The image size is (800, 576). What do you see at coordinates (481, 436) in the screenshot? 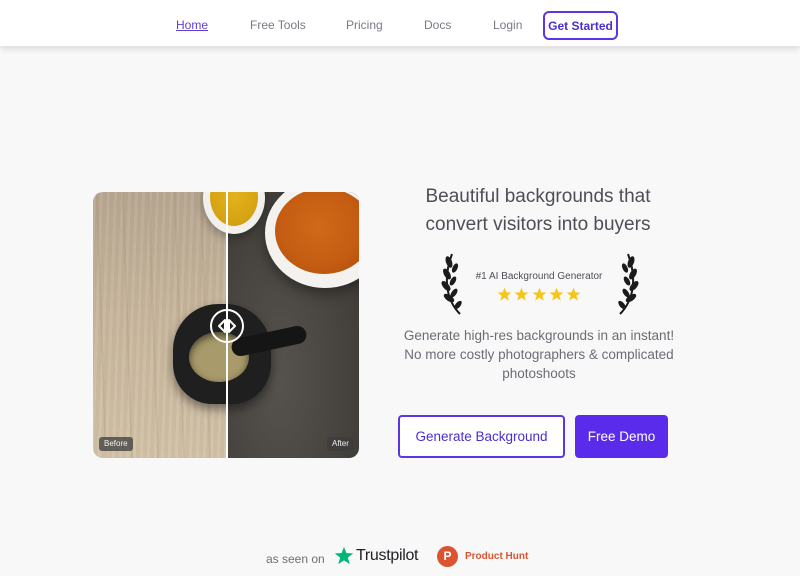
I see `generate-background-button: Generate Background` at bounding box center [481, 436].